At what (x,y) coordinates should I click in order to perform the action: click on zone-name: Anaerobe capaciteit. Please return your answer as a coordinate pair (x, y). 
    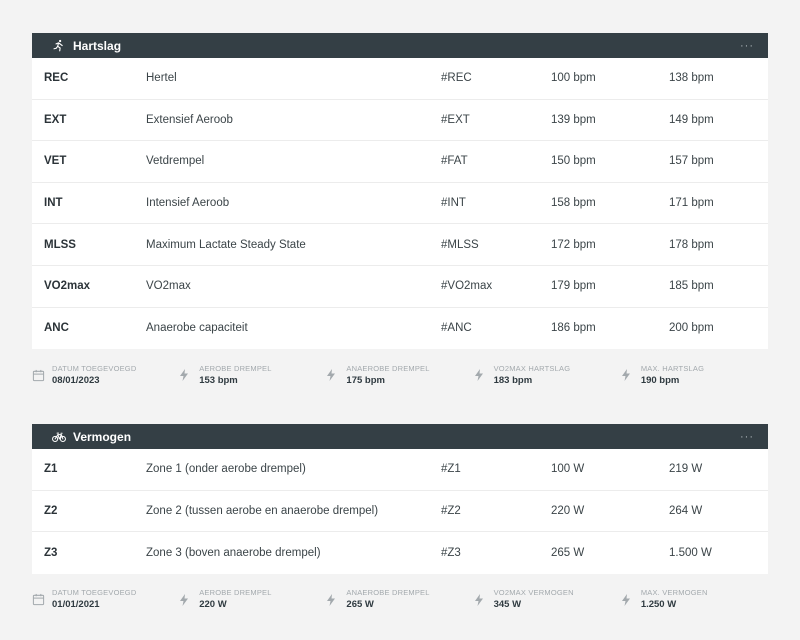
    Looking at the image, I should click on (197, 328).